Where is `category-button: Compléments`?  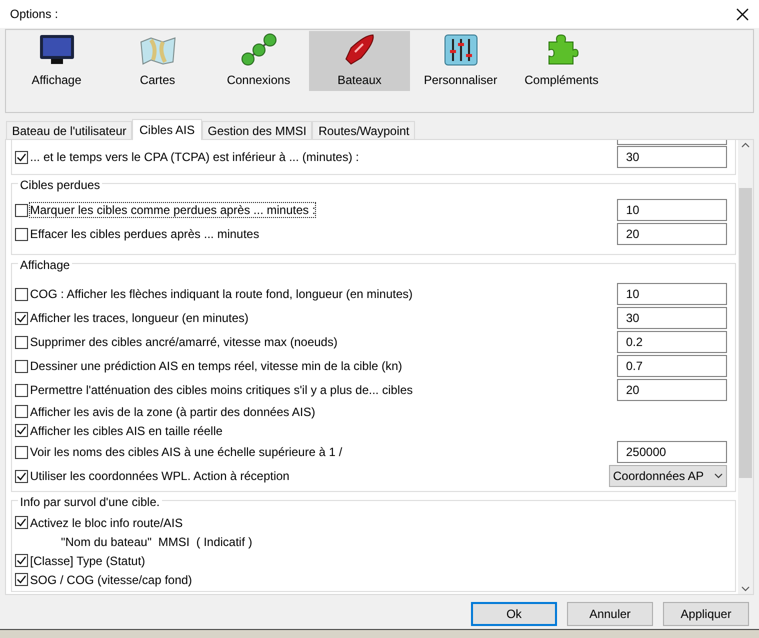 category-button: Compléments is located at coordinates (561, 61).